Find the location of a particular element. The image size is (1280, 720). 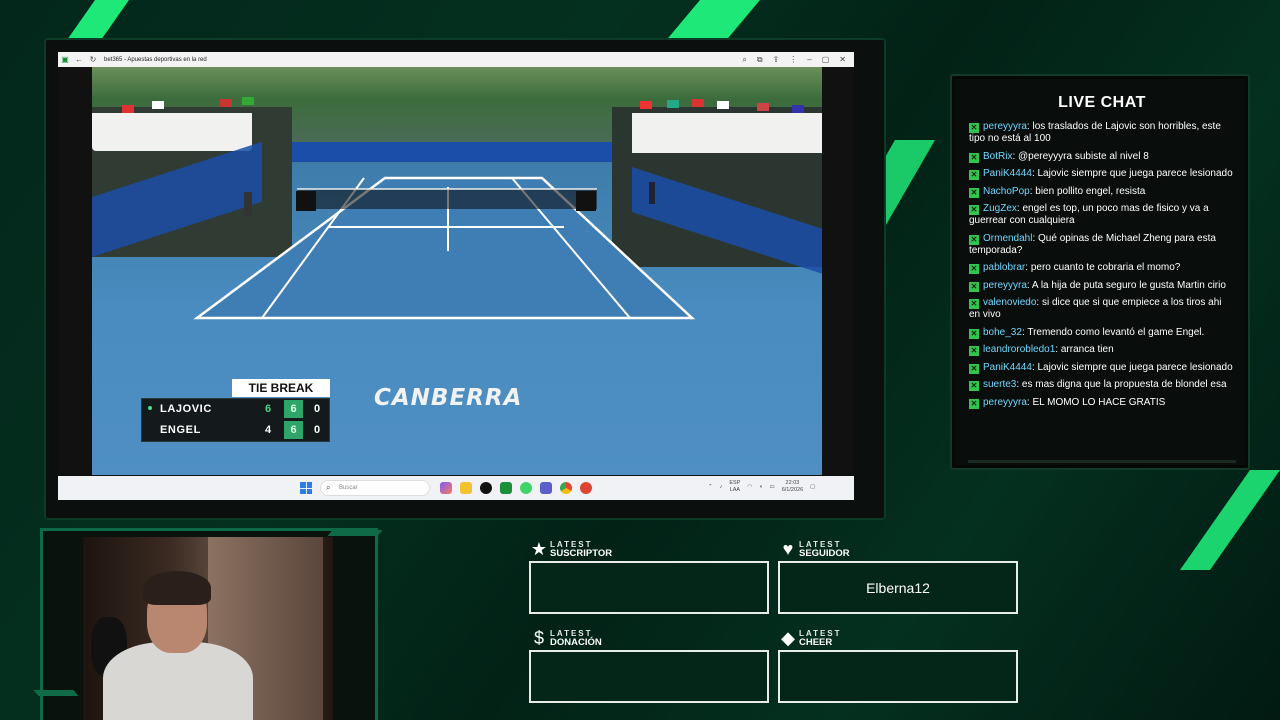

tiktok-icon is located at coordinates (486, 488).